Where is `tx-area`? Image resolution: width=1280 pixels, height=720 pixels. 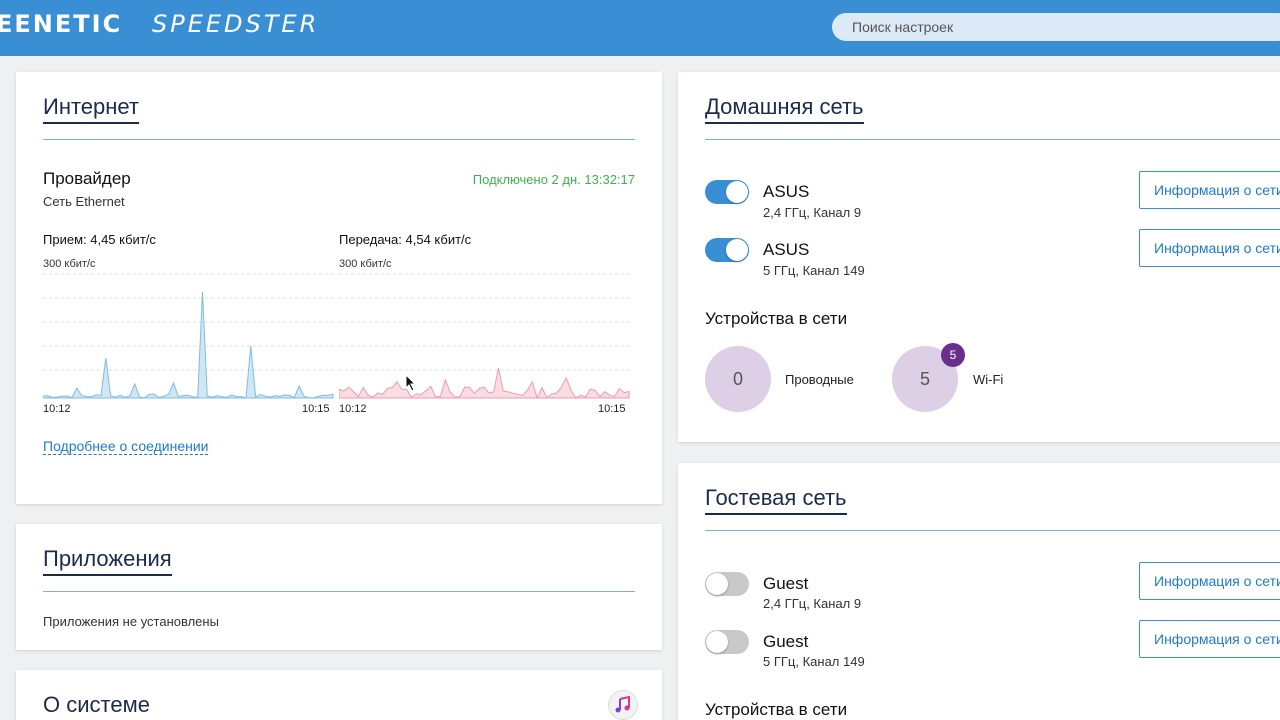 tx-area is located at coordinates (484, 383).